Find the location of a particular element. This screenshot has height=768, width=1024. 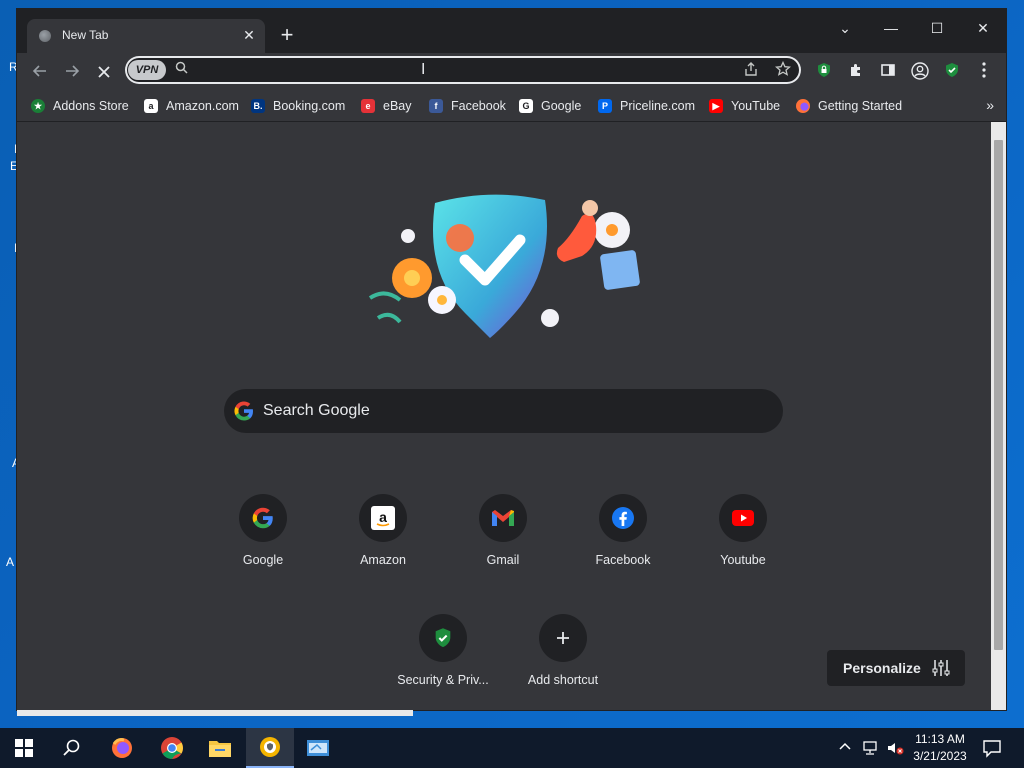

bookmark-google: G Google is located at coordinates (550, 106).